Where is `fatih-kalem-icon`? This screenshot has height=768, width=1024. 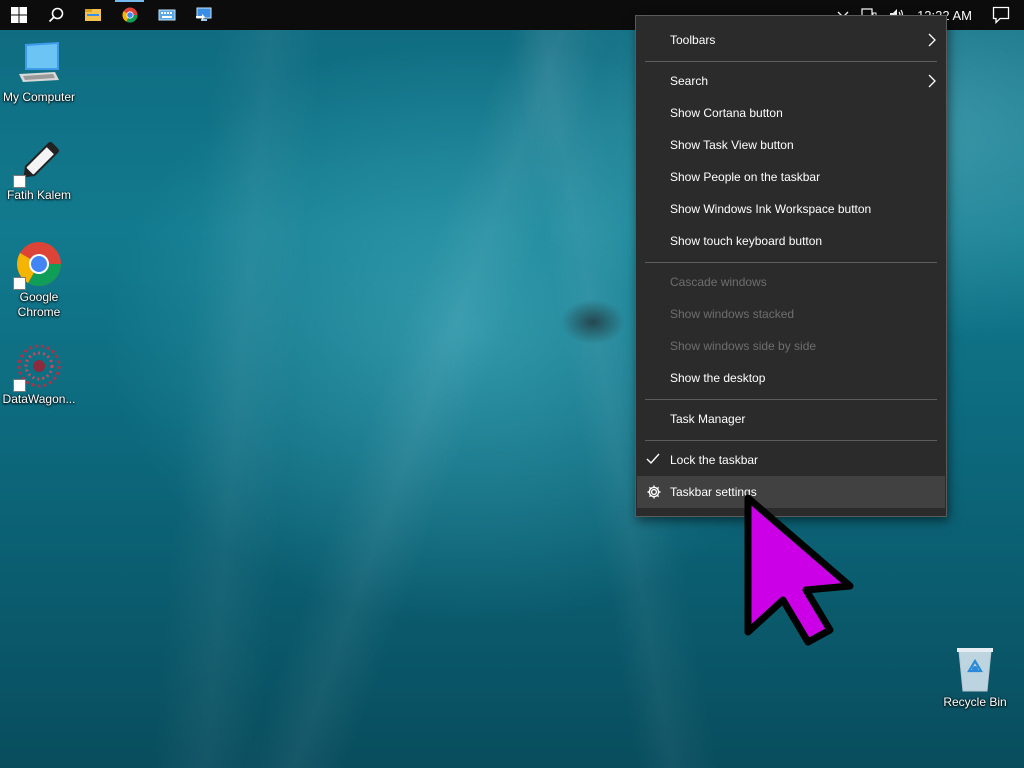 fatih-kalem-icon is located at coordinates (38, 163).